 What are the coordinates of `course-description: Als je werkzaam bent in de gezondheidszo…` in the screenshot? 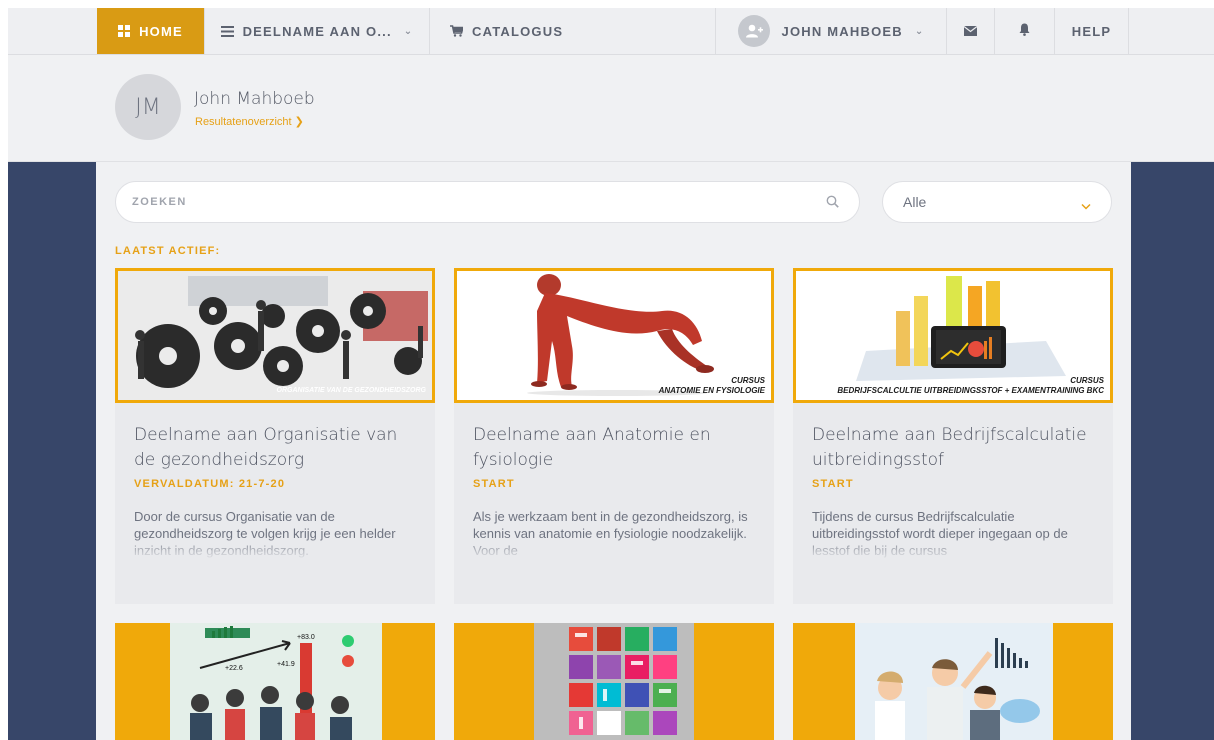 It's located at (610, 533).